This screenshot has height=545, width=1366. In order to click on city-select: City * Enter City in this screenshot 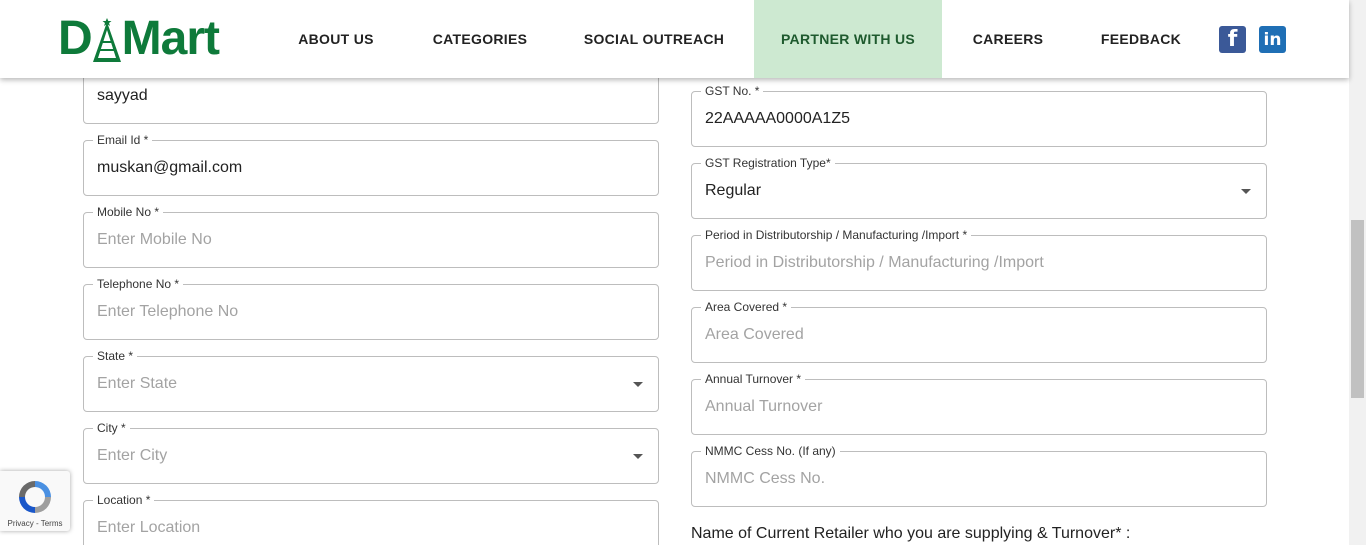, I will do `click(371, 452)`.